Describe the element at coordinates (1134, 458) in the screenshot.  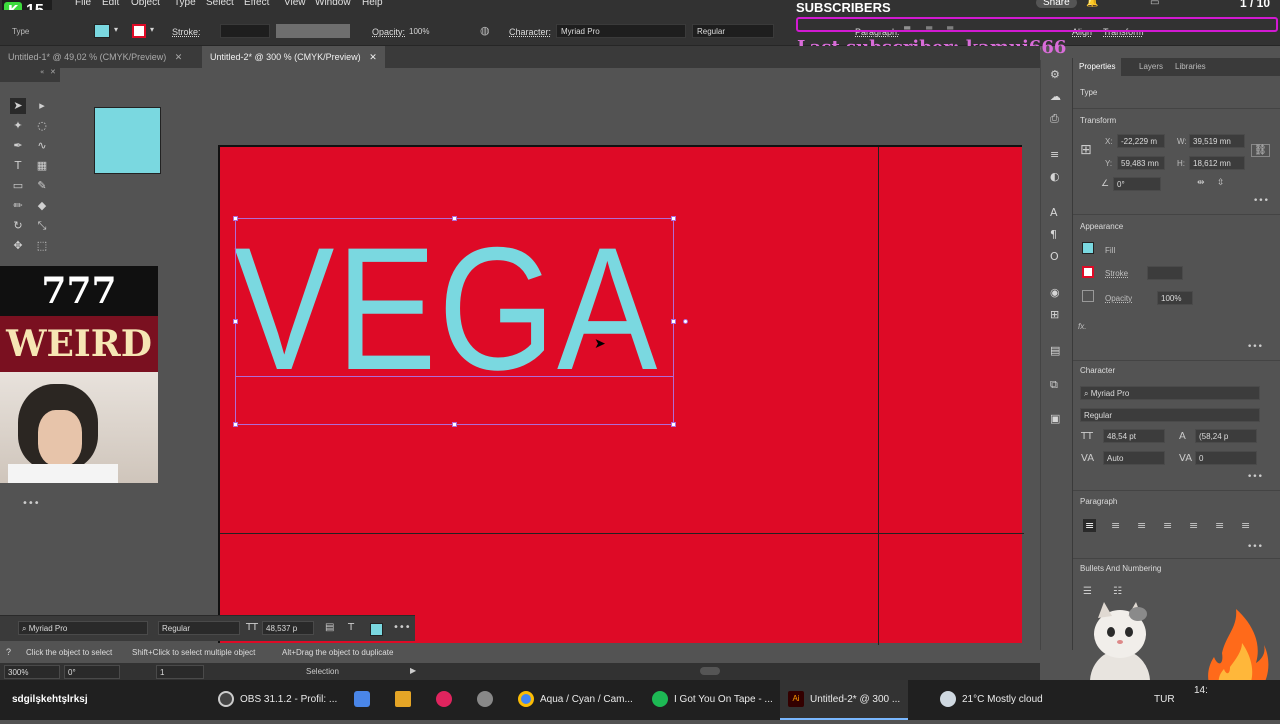
I see `kerning-field: Auto` at that location.